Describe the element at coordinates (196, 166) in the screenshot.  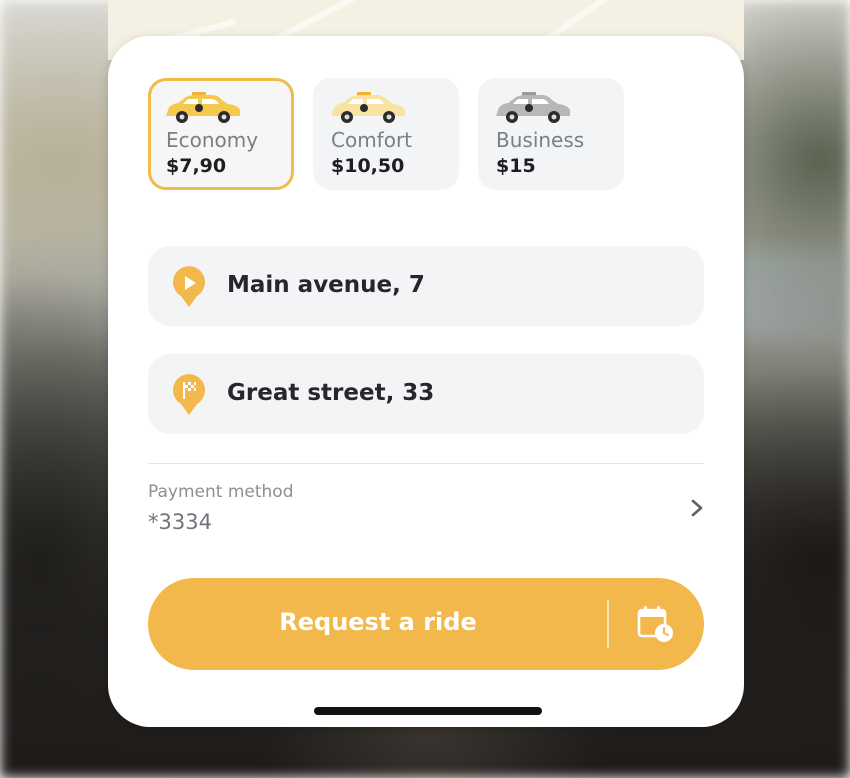
I see `ride-option-price: $7,90` at that location.